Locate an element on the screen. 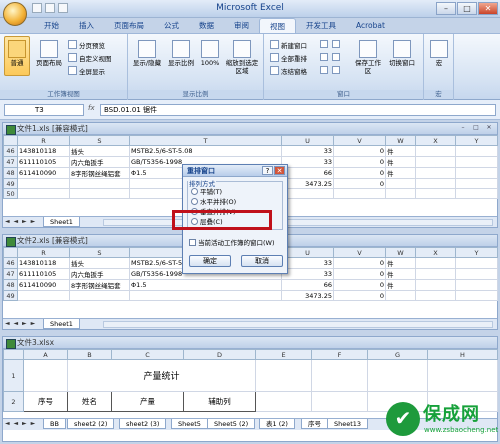 This screenshot has height=444, width=500. tab-formulas: 公式 is located at coordinates (171, 25).